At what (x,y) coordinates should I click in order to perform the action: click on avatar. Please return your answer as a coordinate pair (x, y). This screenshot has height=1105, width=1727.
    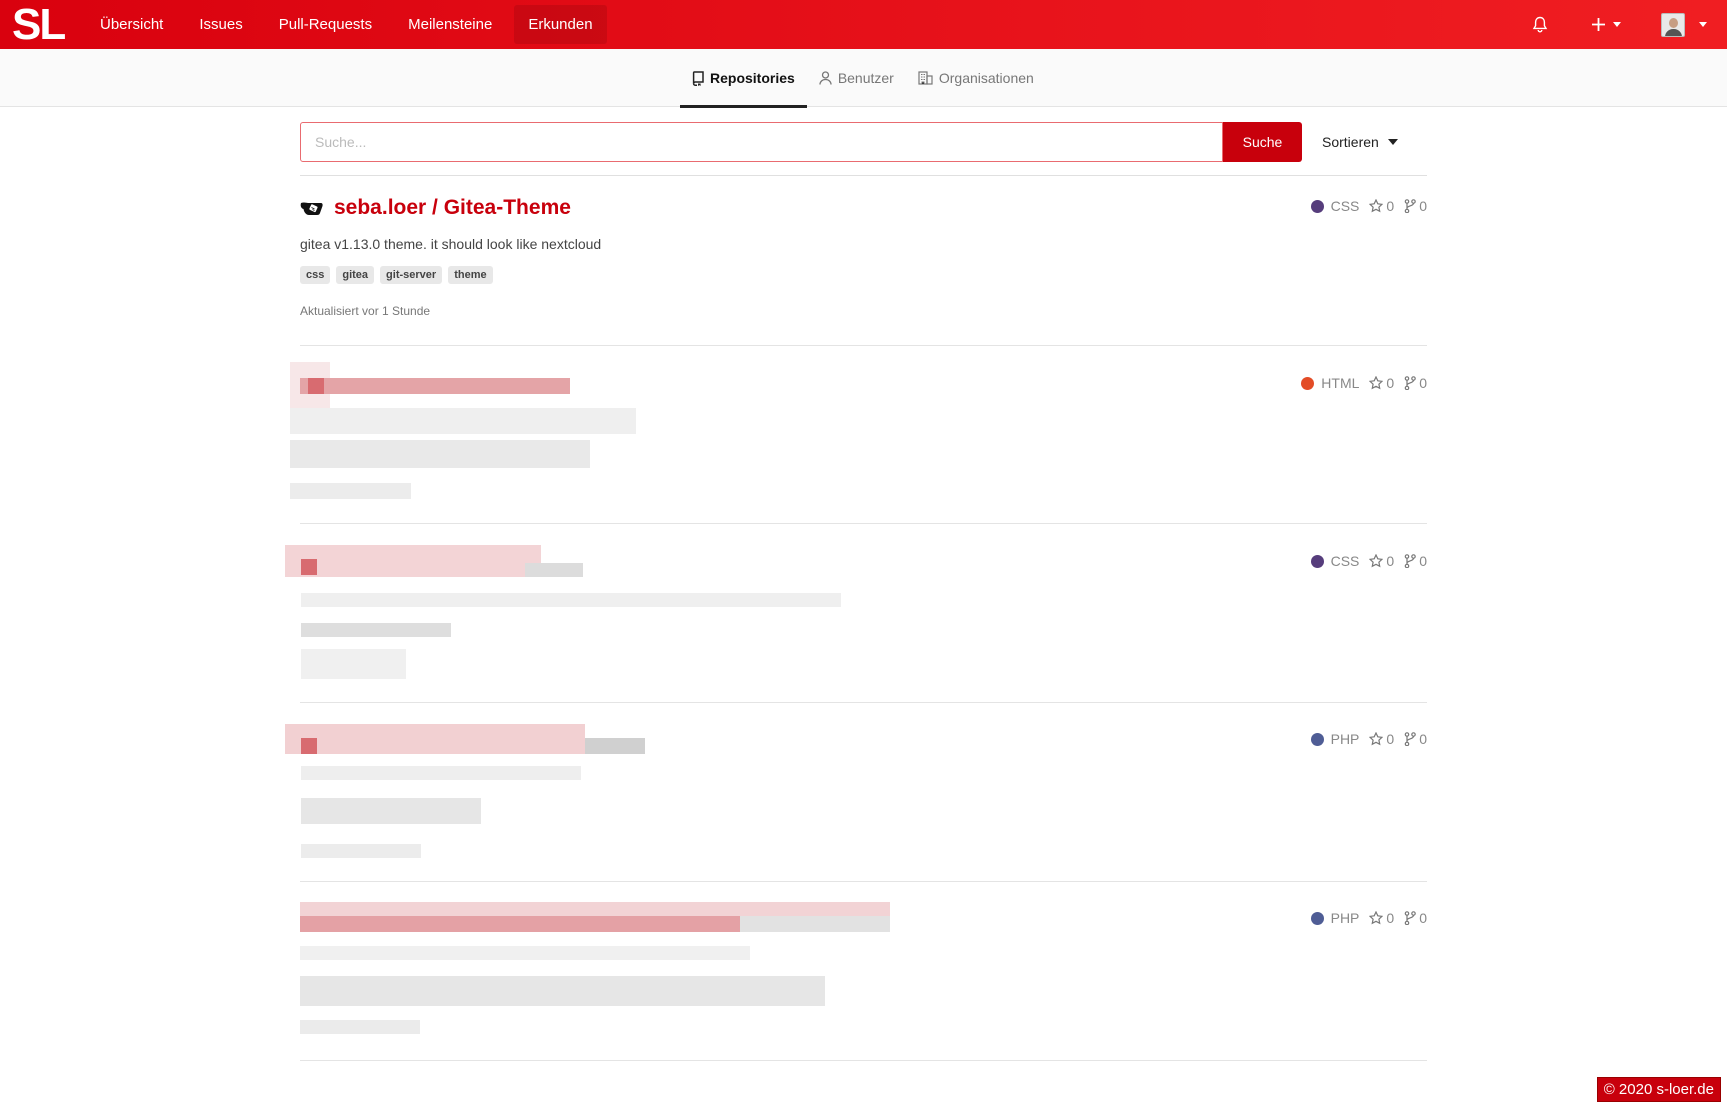
    Looking at the image, I should click on (1673, 24).